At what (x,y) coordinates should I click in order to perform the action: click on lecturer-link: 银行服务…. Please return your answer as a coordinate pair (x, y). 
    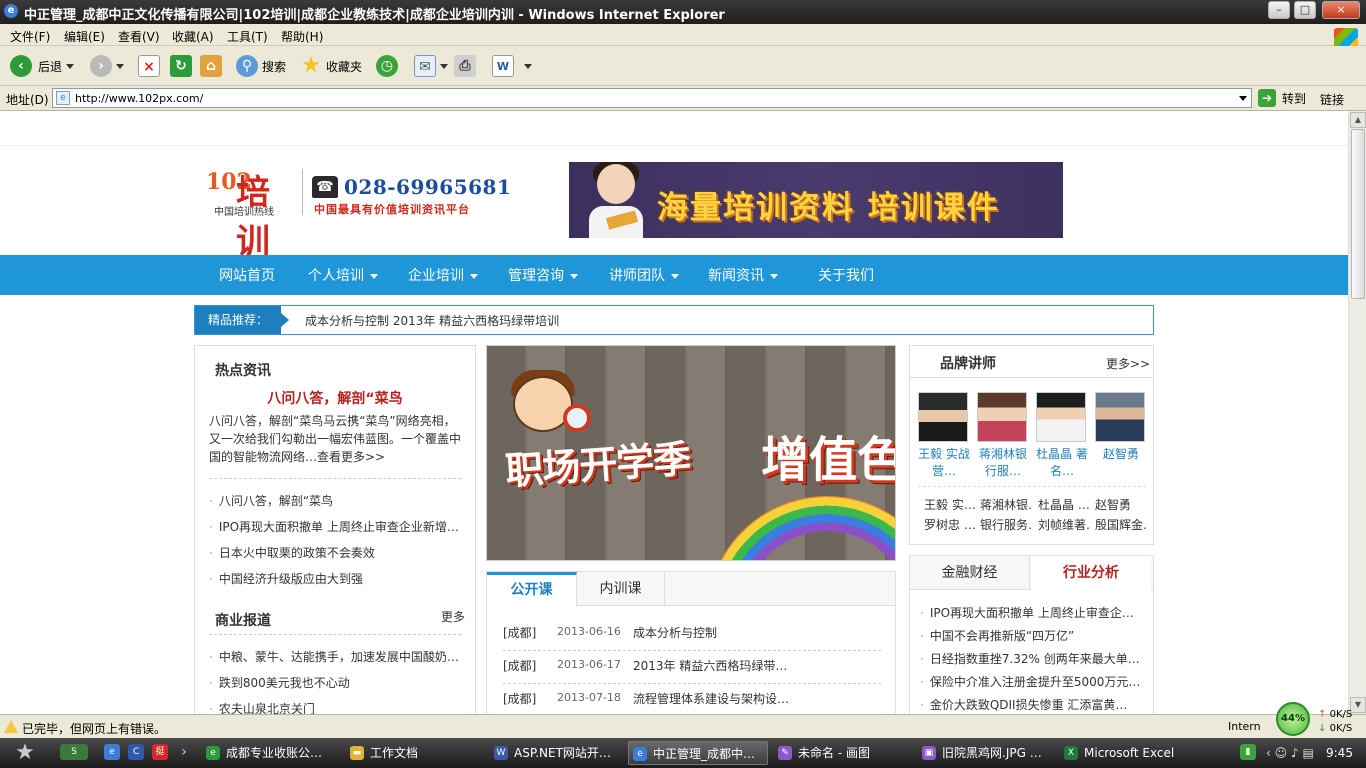
    Looking at the image, I should click on (1006, 524).